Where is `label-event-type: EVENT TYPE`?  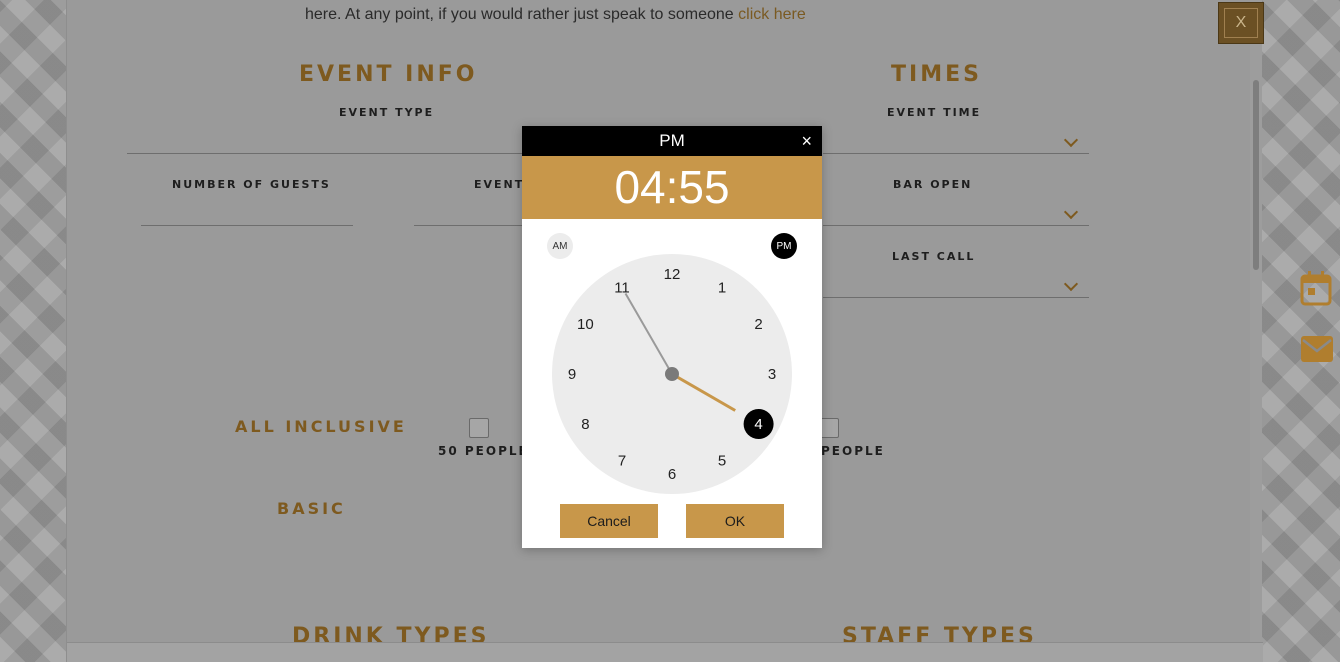
label-event-type: EVENT TYPE is located at coordinates (387, 112).